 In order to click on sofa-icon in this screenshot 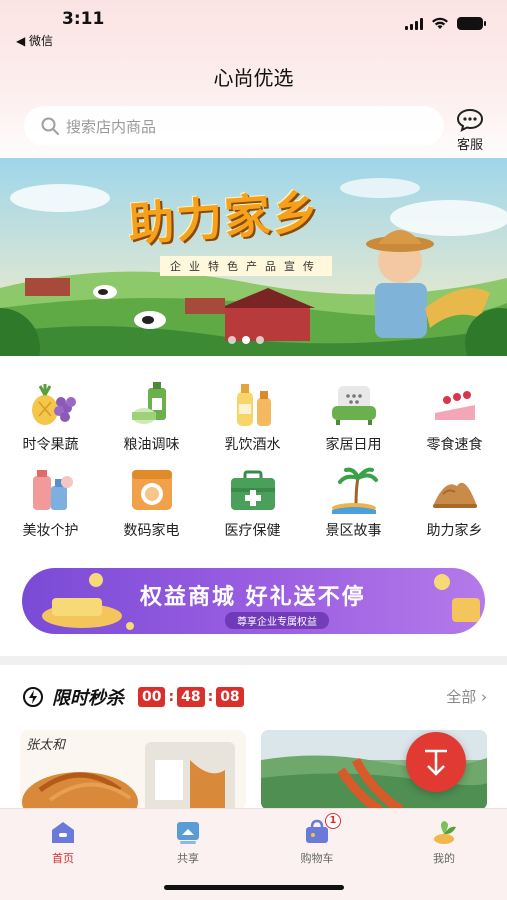, I will do `click(353, 405)`.